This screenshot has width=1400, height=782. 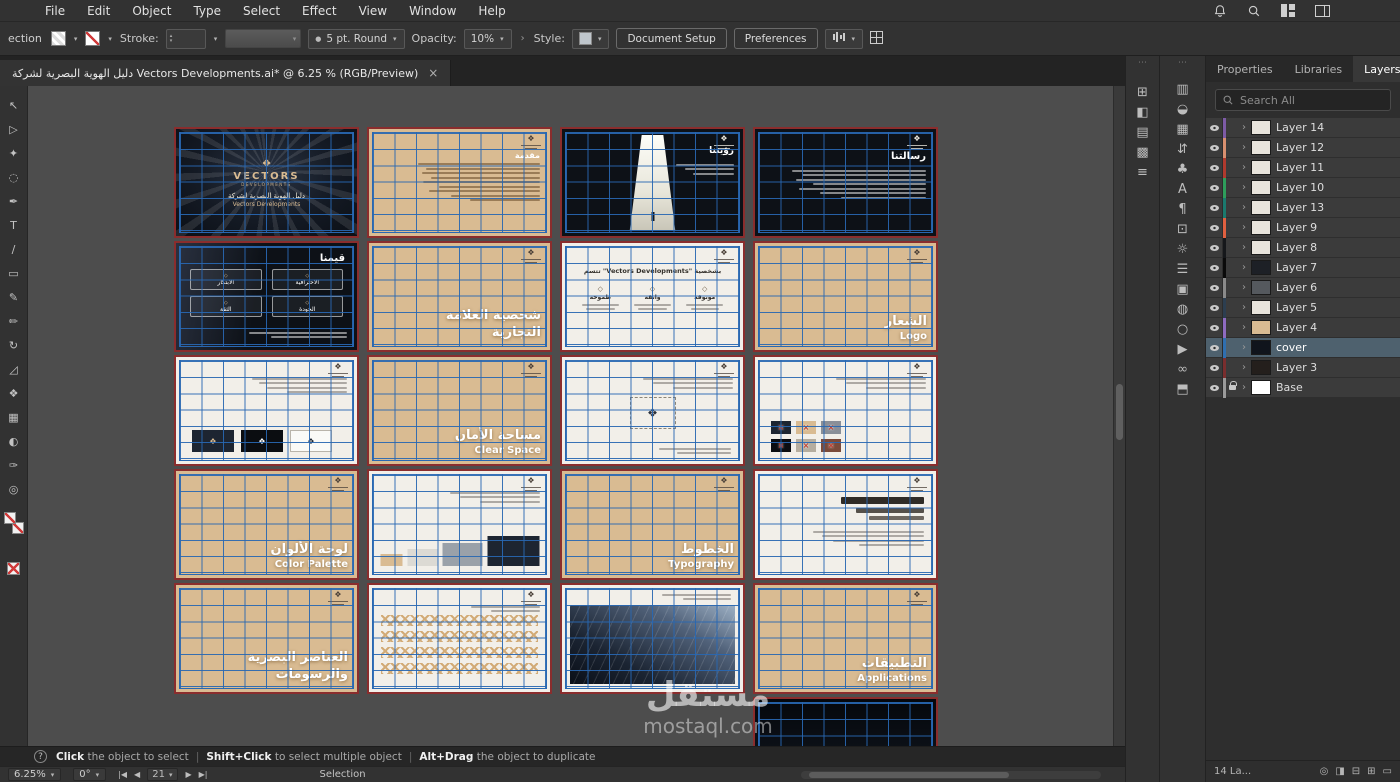 What do you see at coordinates (35, 774) in the screenshot?
I see `zoom-level-dropdown: 6.25% ▾` at bounding box center [35, 774].